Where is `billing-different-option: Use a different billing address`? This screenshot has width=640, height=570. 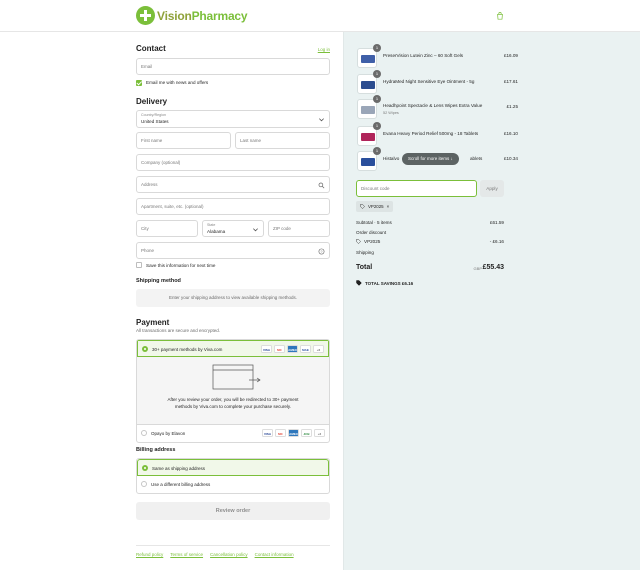 billing-different-option: Use a different billing address is located at coordinates (233, 484).